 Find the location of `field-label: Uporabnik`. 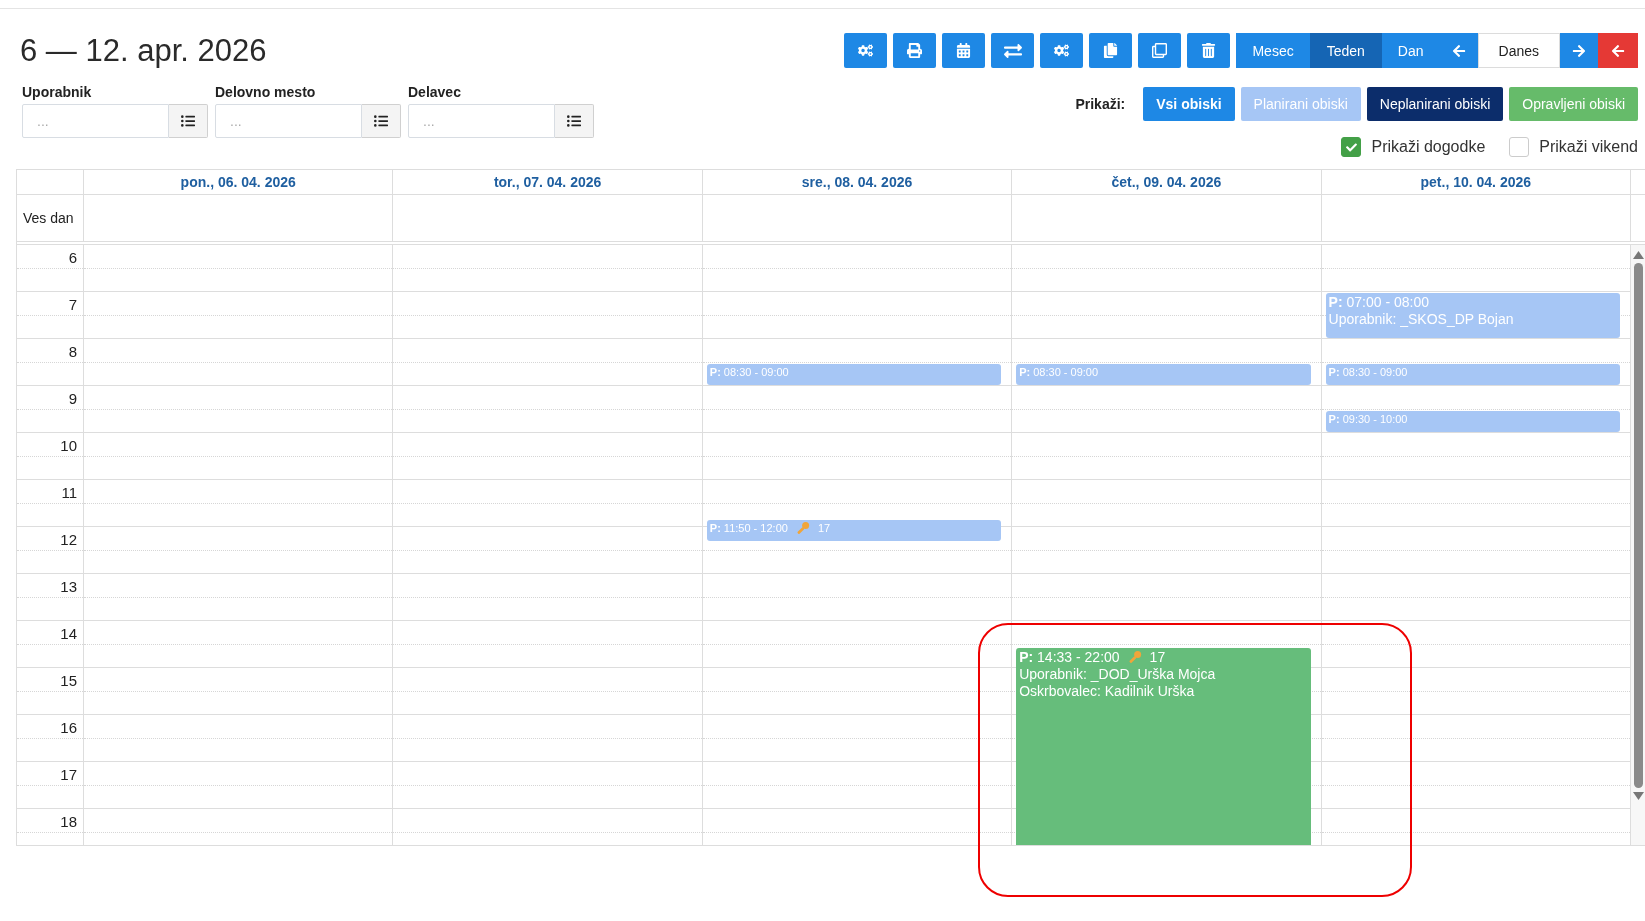

field-label: Uporabnik is located at coordinates (57, 92).